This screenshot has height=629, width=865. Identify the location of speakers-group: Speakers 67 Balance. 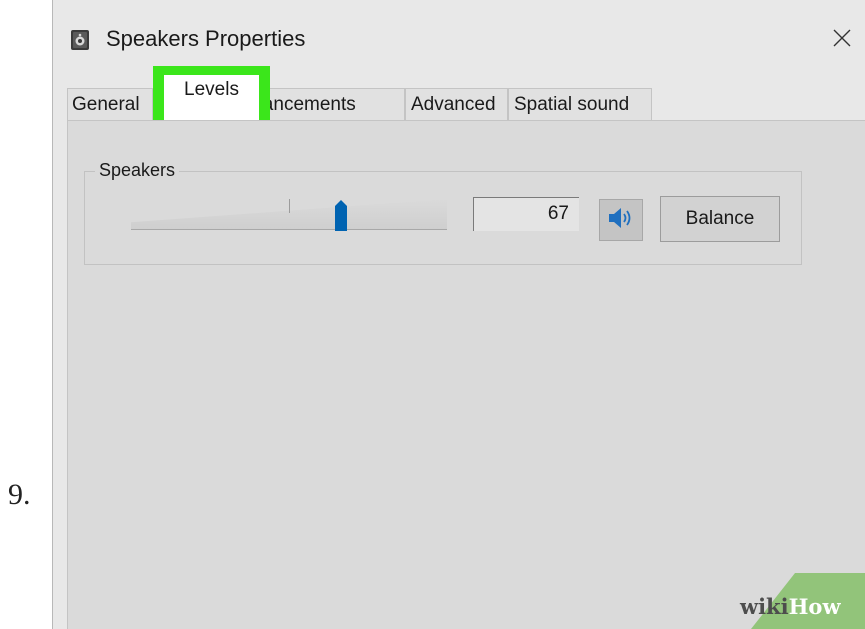
(443, 212).